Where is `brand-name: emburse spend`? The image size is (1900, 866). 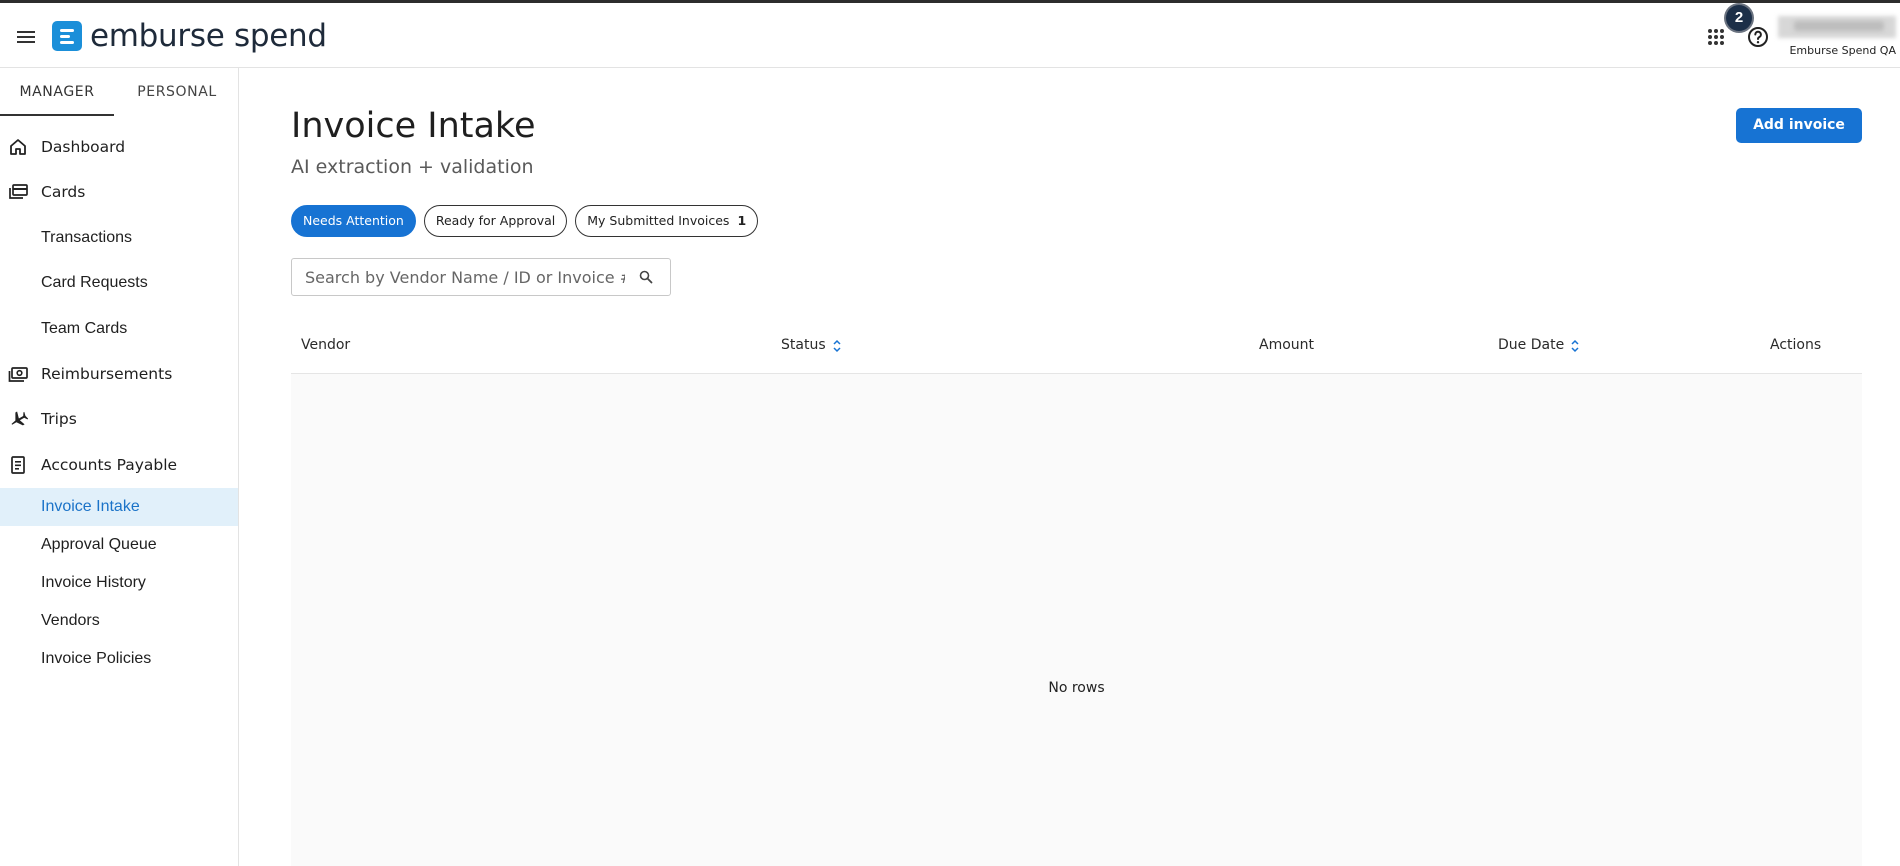
brand-name: emburse spend is located at coordinates (208, 36).